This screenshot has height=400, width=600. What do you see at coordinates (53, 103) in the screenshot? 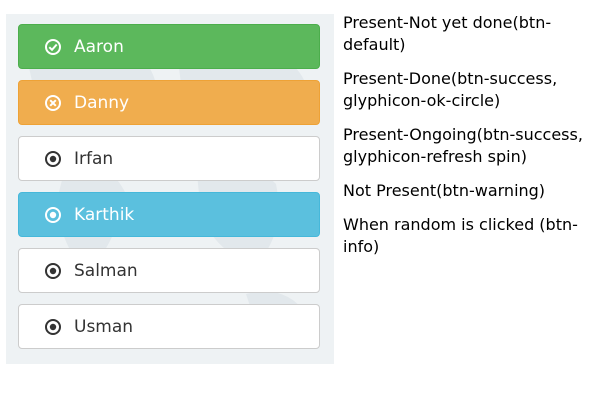
I see `remove-circle-icon` at bounding box center [53, 103].